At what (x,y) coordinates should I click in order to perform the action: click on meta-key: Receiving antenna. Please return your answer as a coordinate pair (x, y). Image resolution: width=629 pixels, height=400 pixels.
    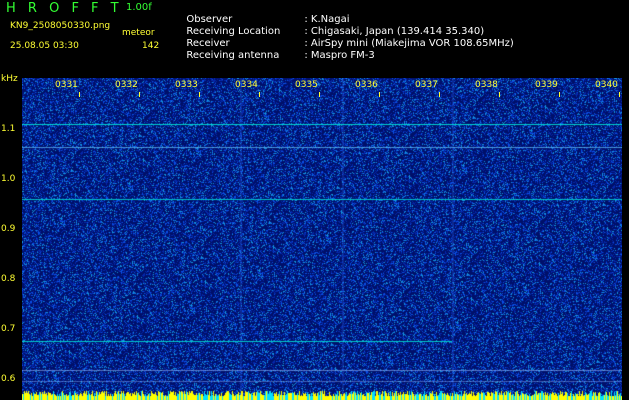
    Looking at the image, I should click on (233, 55).